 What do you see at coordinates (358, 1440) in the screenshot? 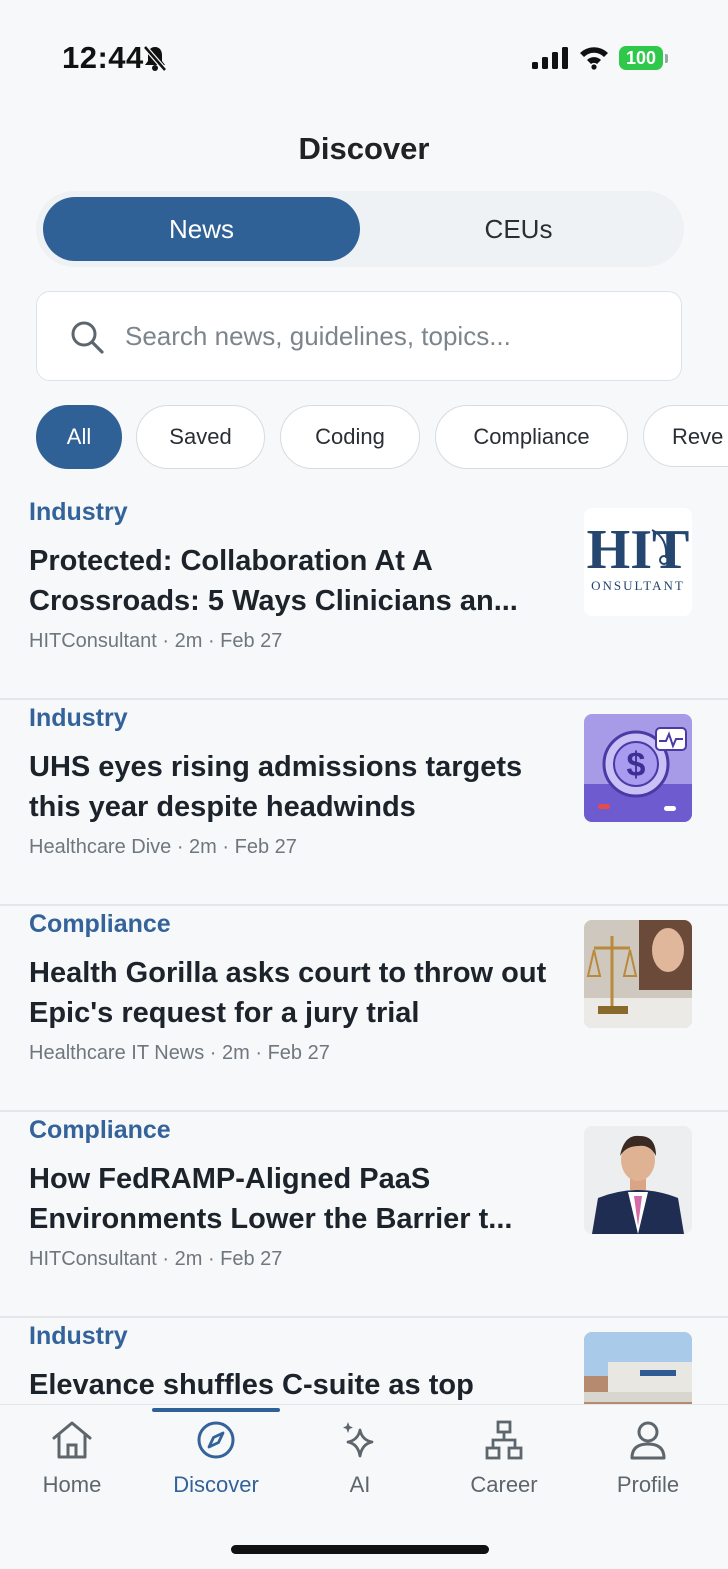
I see `sparkles-icon` at bounding box center [358, 1440].